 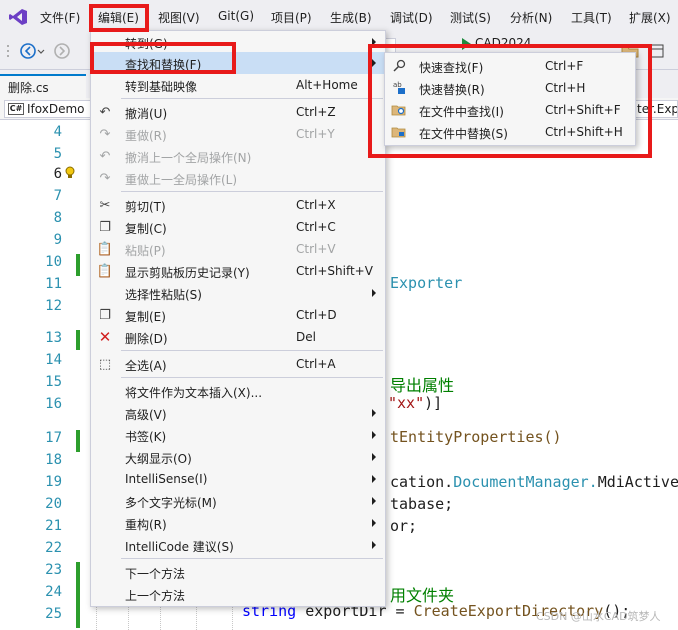 What do you see at coordinates (421, 504) in the screenshot?
I see `code-line-20: tabase;` at bounding box center [421, 504].